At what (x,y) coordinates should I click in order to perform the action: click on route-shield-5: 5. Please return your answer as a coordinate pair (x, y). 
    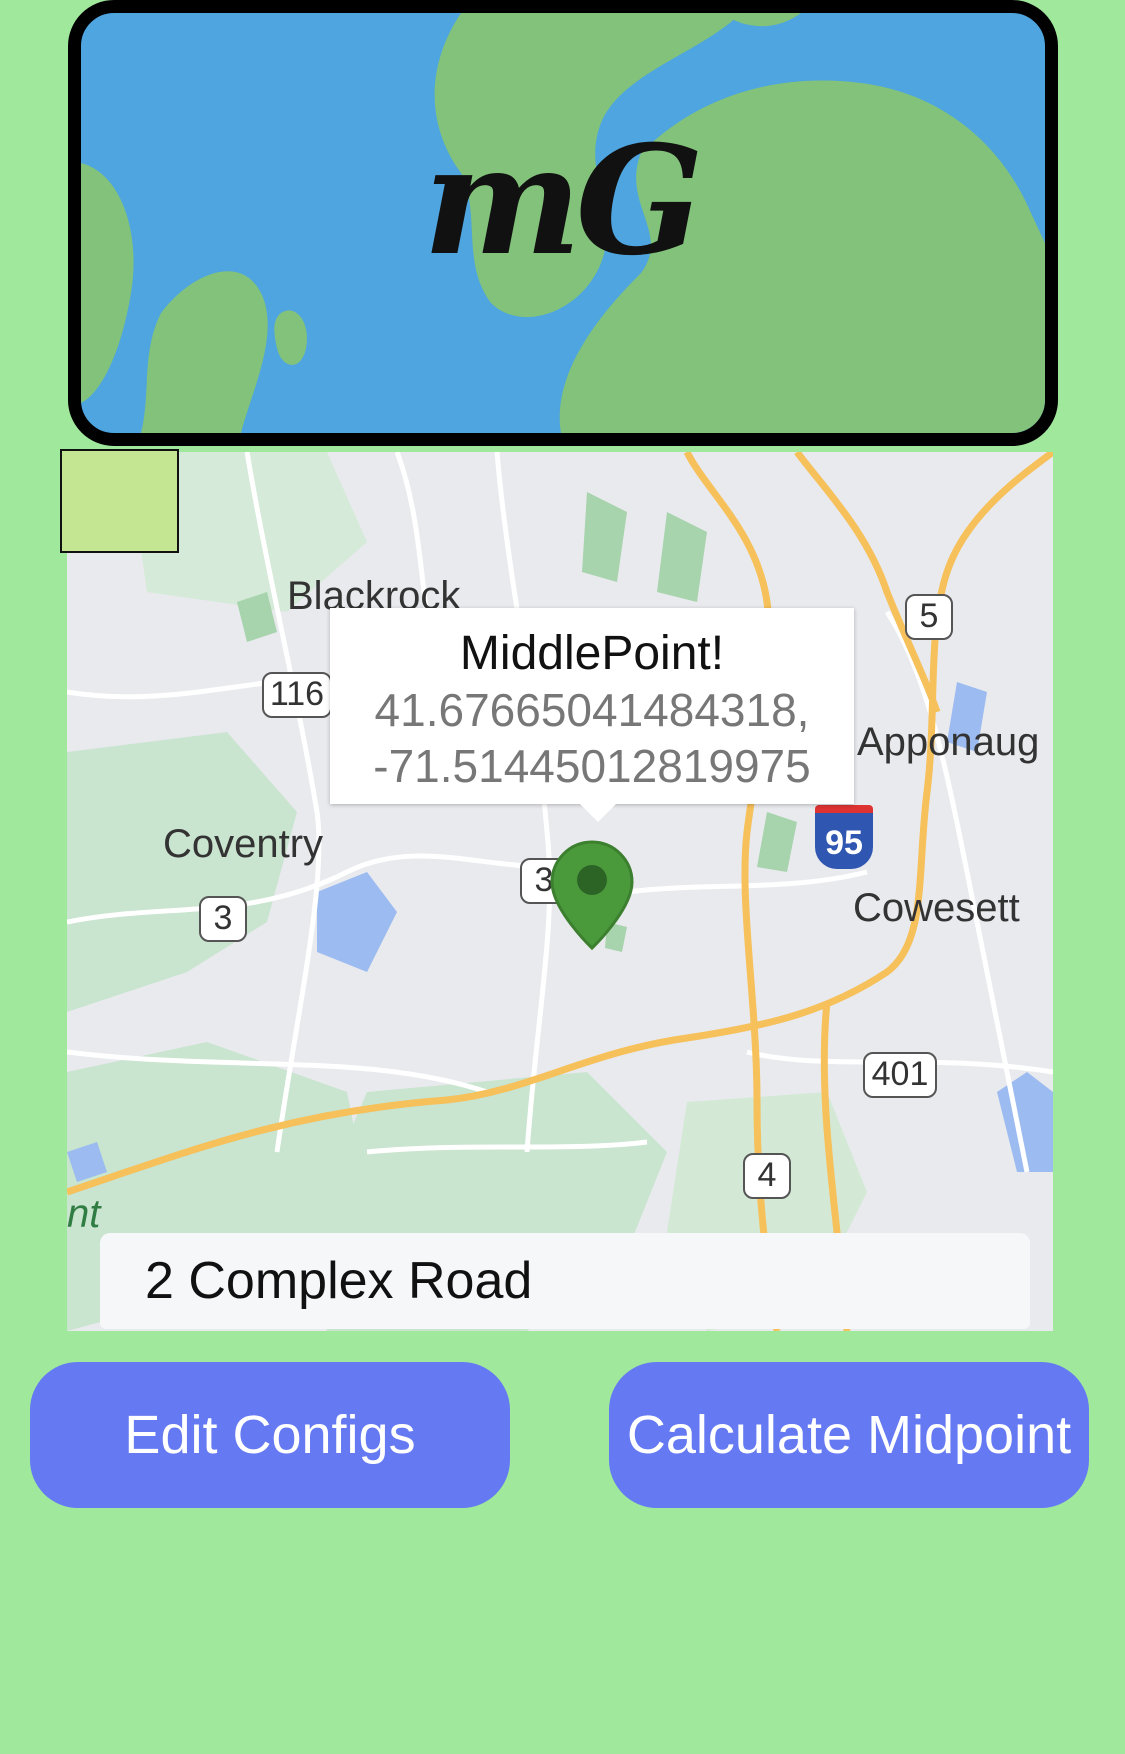
    Looking at the image, I should click on (929, 617).